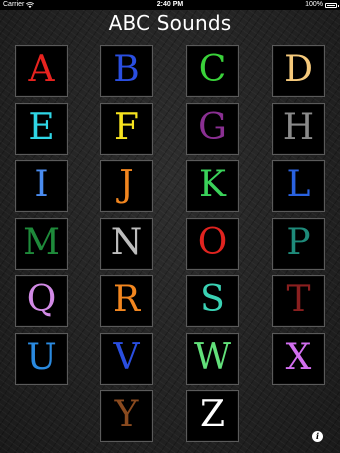 This screenshot has height=453, width=340. Describe the element at coordinates (170, 23) in the screenshot. I see `app-title: ABC Sounds` at that location.